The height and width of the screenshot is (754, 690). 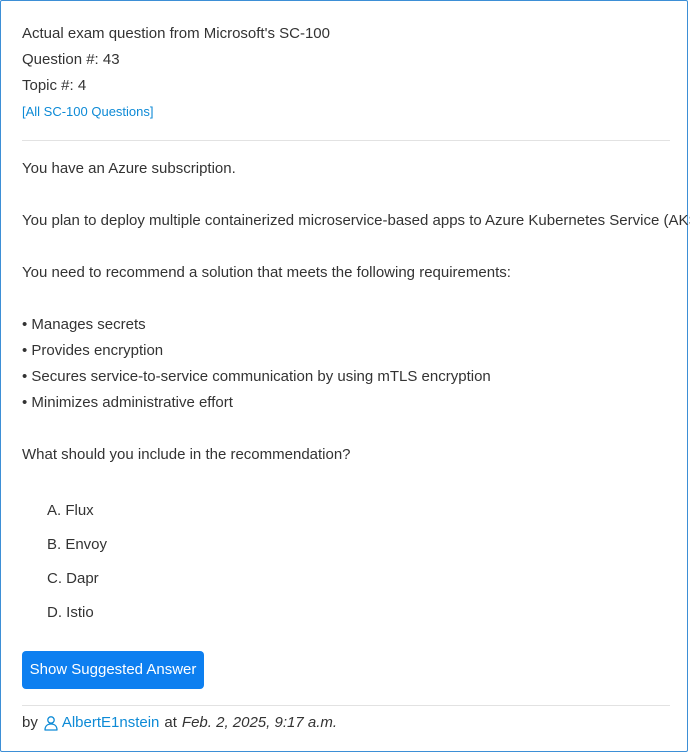 What do you see at coordinates (113, 670) in the screenshot?
I see `show-suggested-answer-button: Show Suggested Answer` at bounding box center [113, 670].